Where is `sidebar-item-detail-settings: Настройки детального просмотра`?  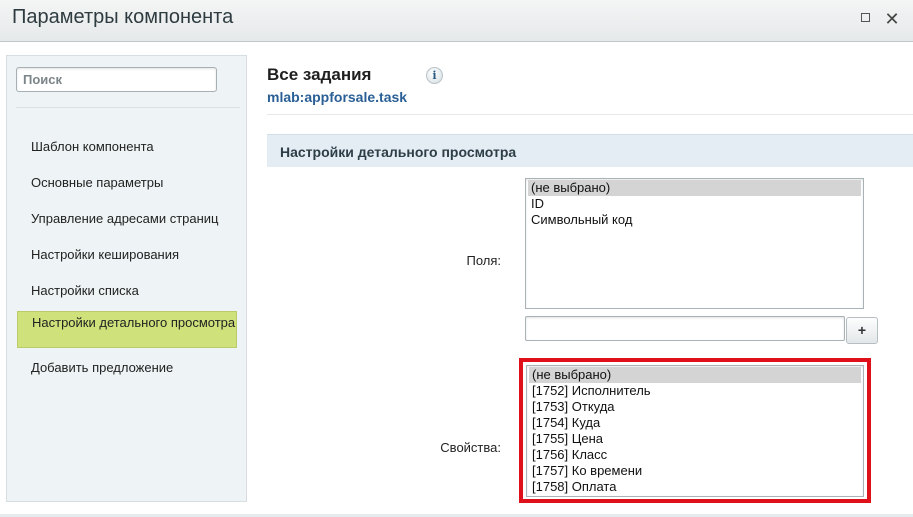
sidebar-item-detail-settings: Настройки детального просмотра is located at coordinates (127, 329).